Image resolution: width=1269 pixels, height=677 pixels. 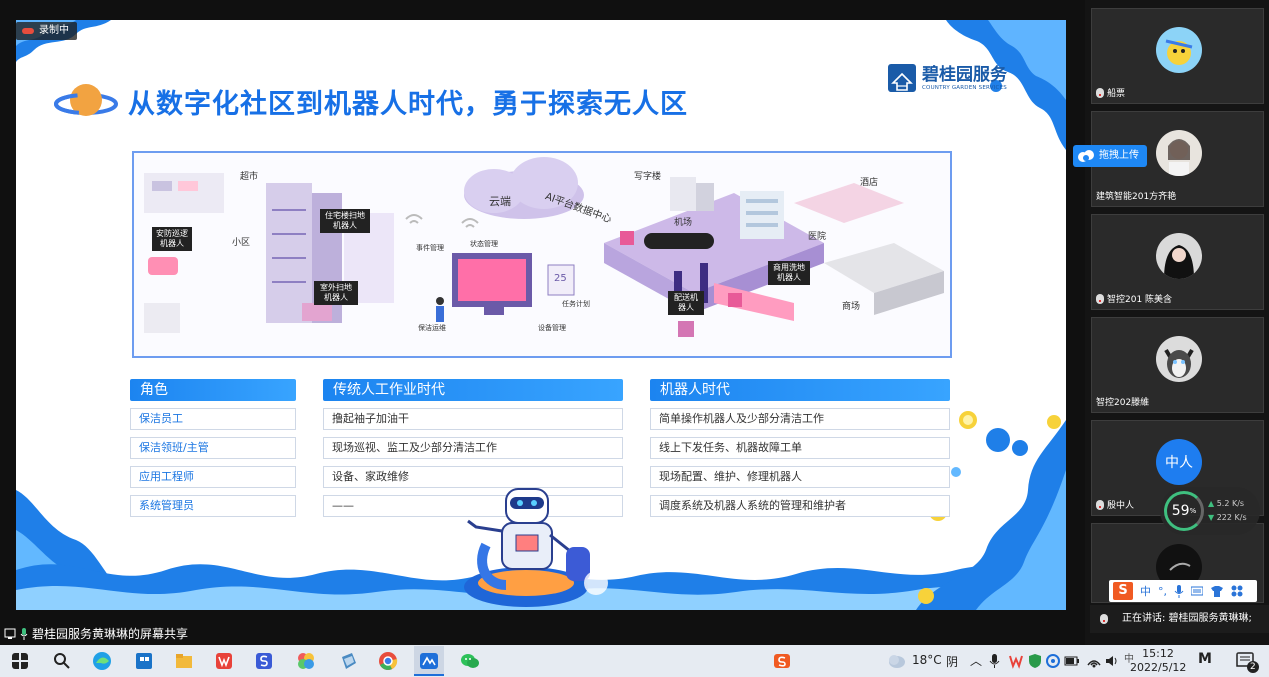 What do you see at coordinates (241, 243) in the screenshot?
I see `label-community: 小区` at bounding box center [241, 243].